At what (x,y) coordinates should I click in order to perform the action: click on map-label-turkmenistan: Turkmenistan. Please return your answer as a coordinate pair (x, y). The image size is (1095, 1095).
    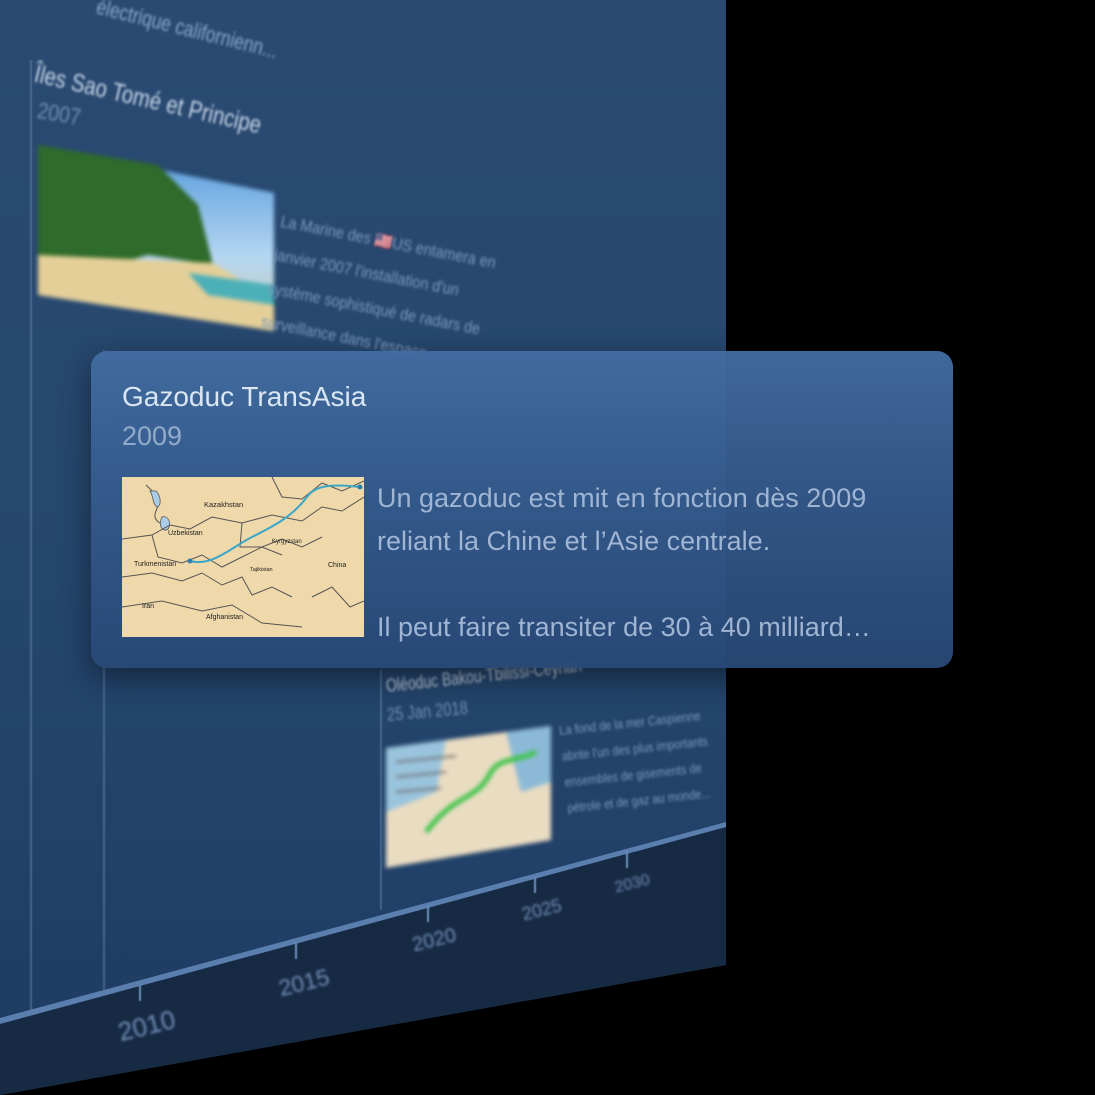
    Looking at the image, I should click on (155, 564).